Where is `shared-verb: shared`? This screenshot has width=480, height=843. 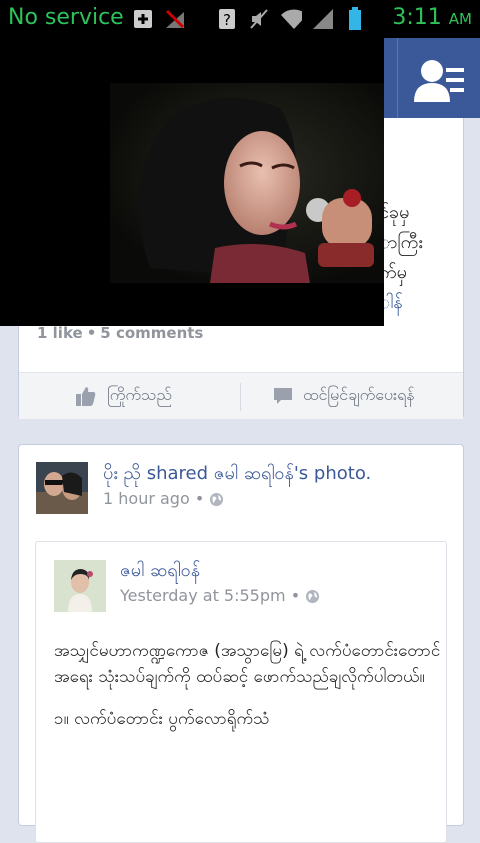 shared-verb: shared is located at coordinates (177, 473).